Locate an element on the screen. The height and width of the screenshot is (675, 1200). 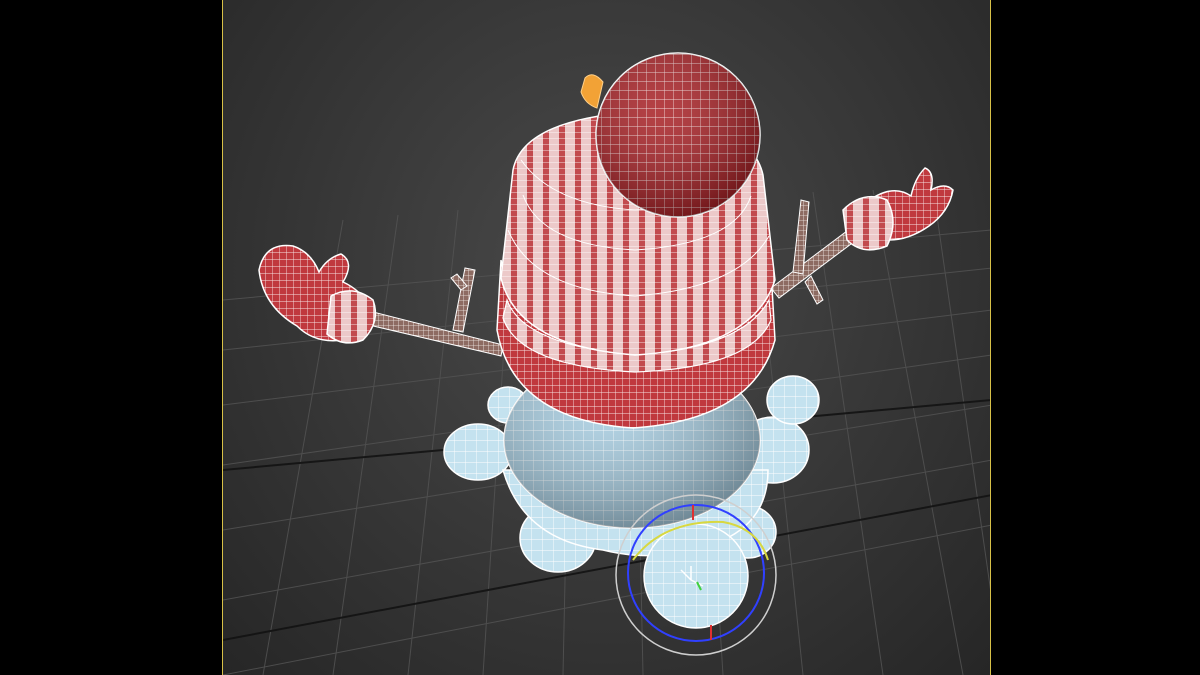
mitten-left is located at coordinates (317, 294).